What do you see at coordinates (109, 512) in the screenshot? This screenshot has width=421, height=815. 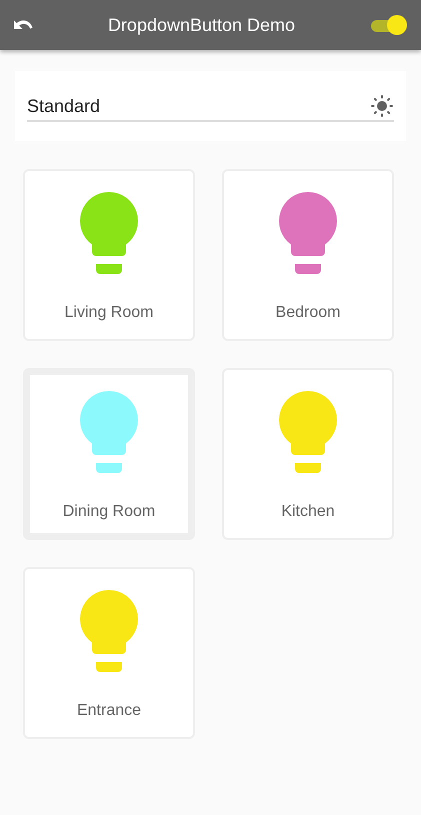 I see `room-label: Dining Room` at bounding box center [109, 512].